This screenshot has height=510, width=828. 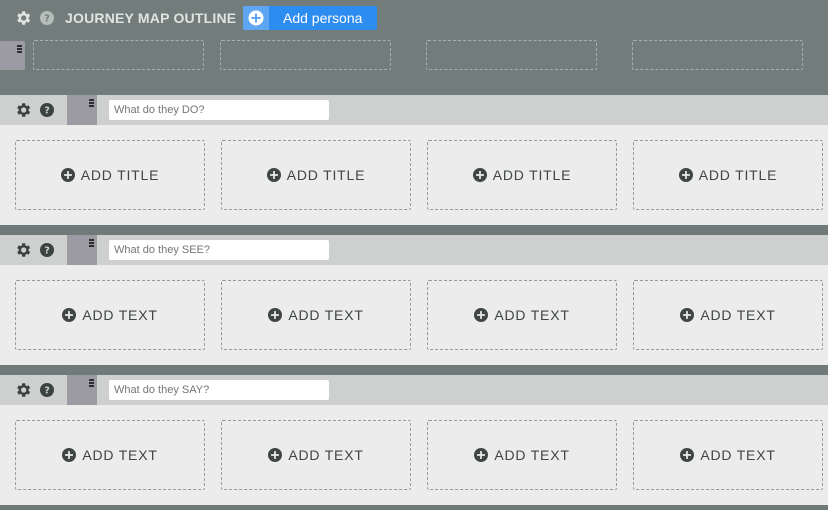 What do you see at coordinates (151, 18) in the screenshot?
I see `page-title: JOURNEY MAP OUTLINE` at bounding box center [151, 18].